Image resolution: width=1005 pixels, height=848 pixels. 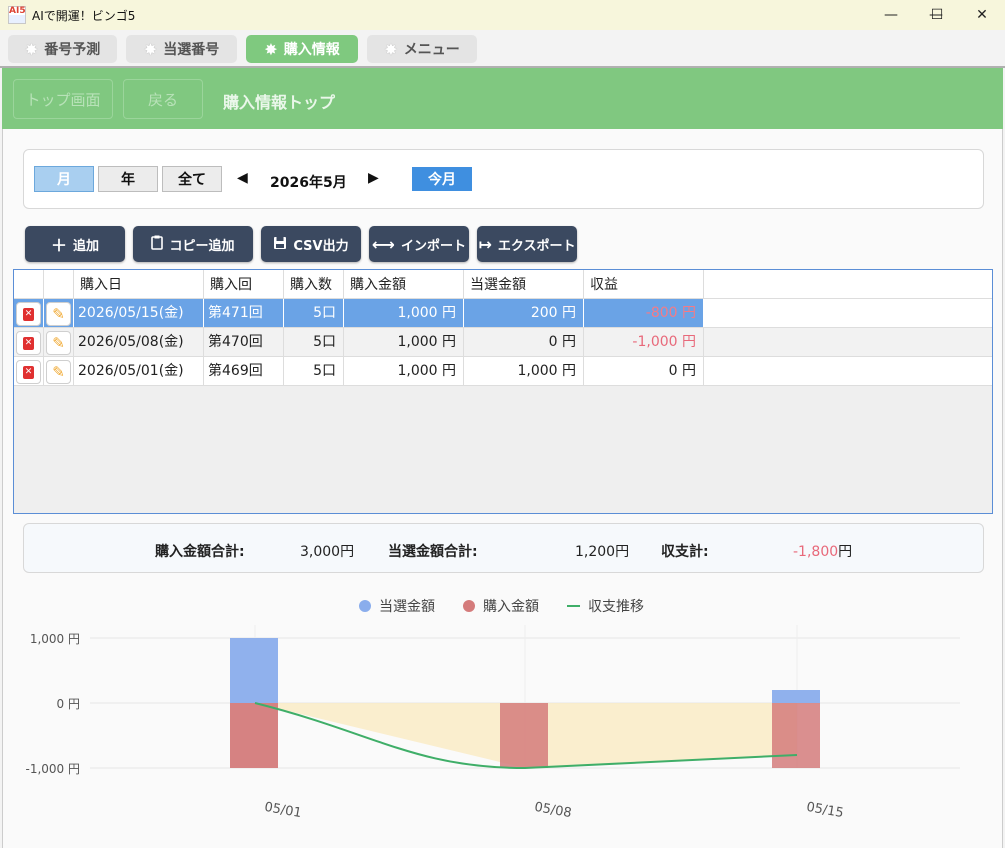 I want to click on maximize-button: ☐, so click(x=937, y=15).